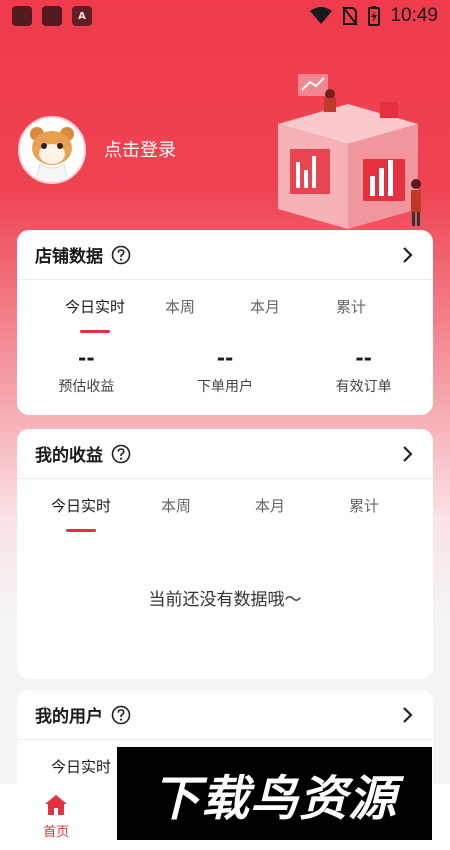  I want to click on nav-label: 首页, so click(56, 832).